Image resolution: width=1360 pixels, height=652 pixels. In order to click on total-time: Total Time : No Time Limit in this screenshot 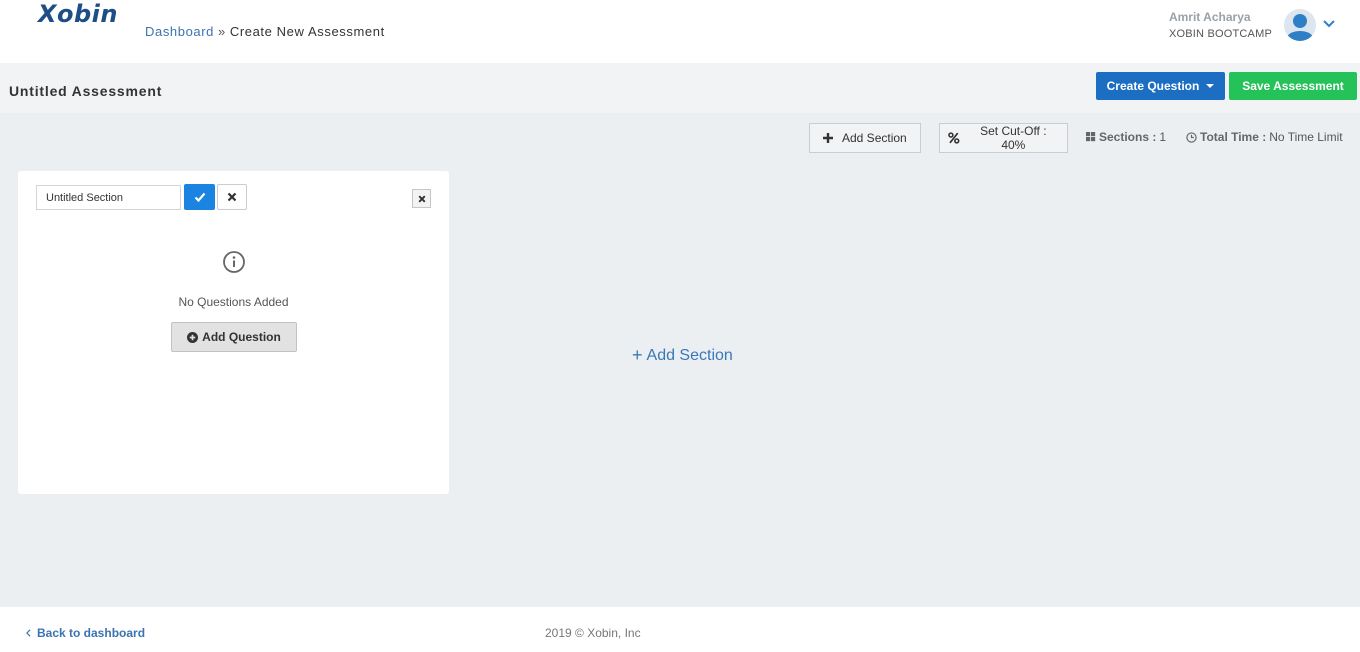, I will do `click(1264, 137)`.